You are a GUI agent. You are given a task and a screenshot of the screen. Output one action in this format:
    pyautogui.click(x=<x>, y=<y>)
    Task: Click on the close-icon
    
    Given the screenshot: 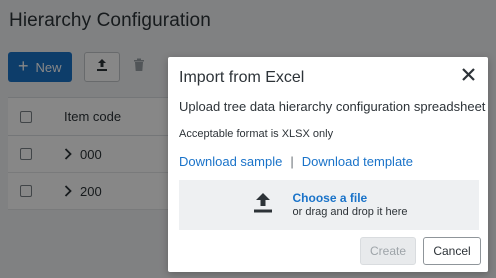 What is the action you would take?
    pyautogui.click(x=468, y=77)
    